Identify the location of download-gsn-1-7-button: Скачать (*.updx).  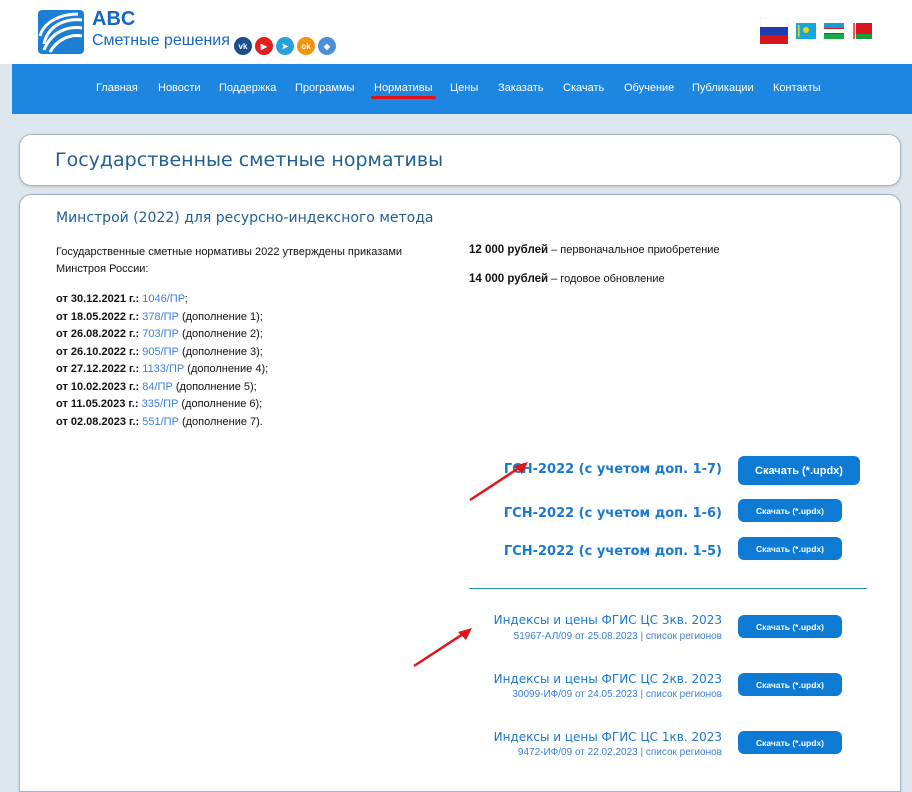
(799, 470).